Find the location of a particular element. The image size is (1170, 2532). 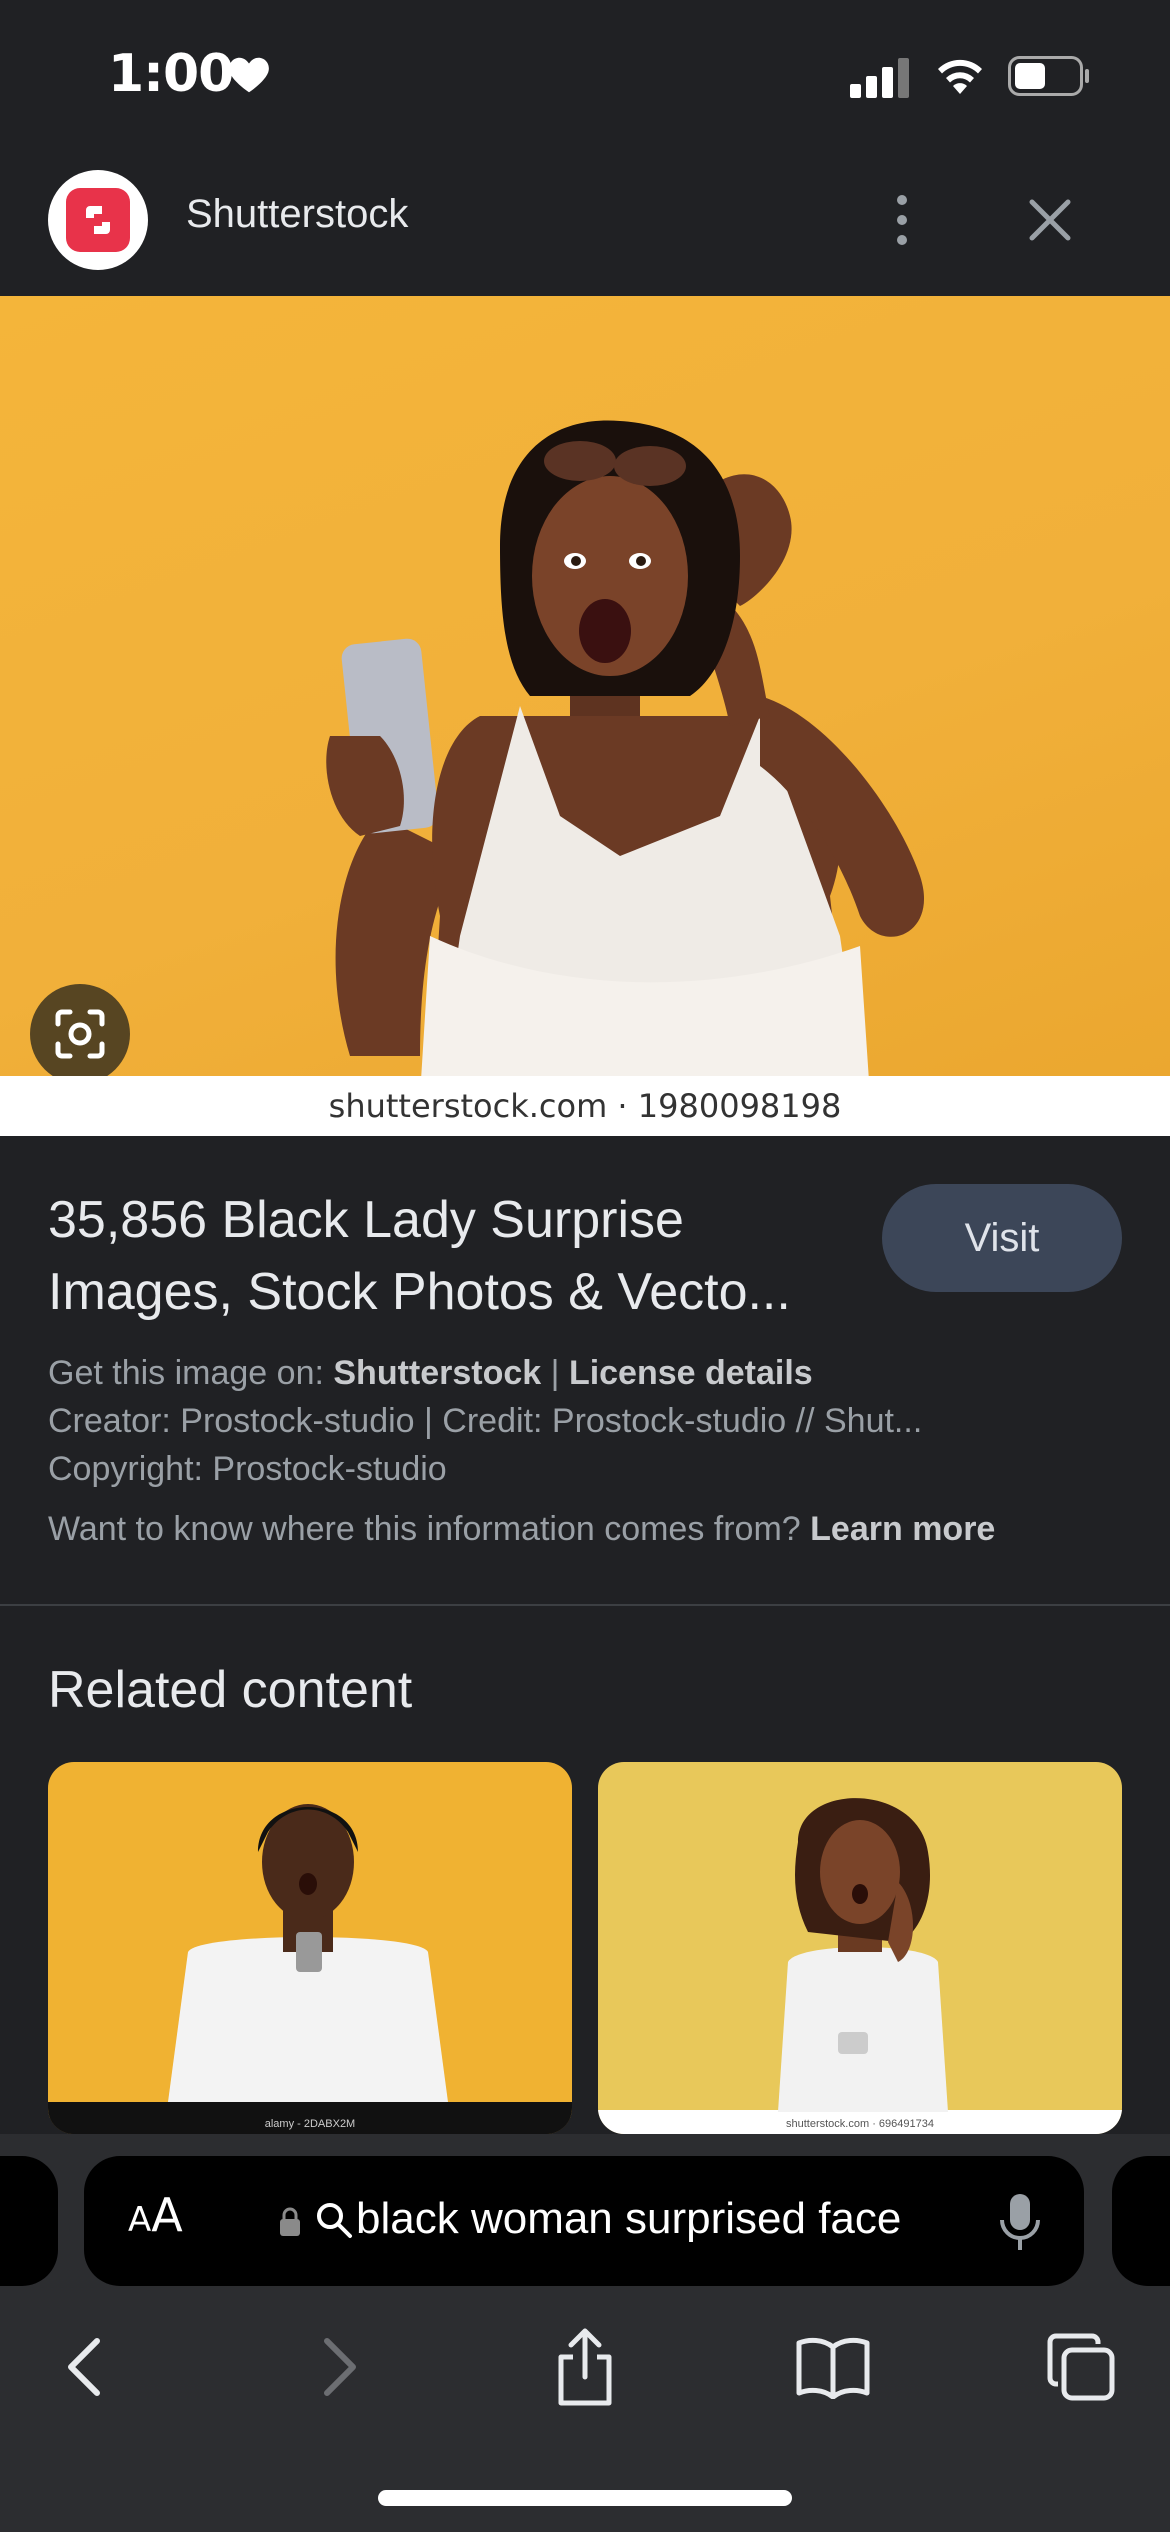

search-icon is located at coordinates (334, 2220).